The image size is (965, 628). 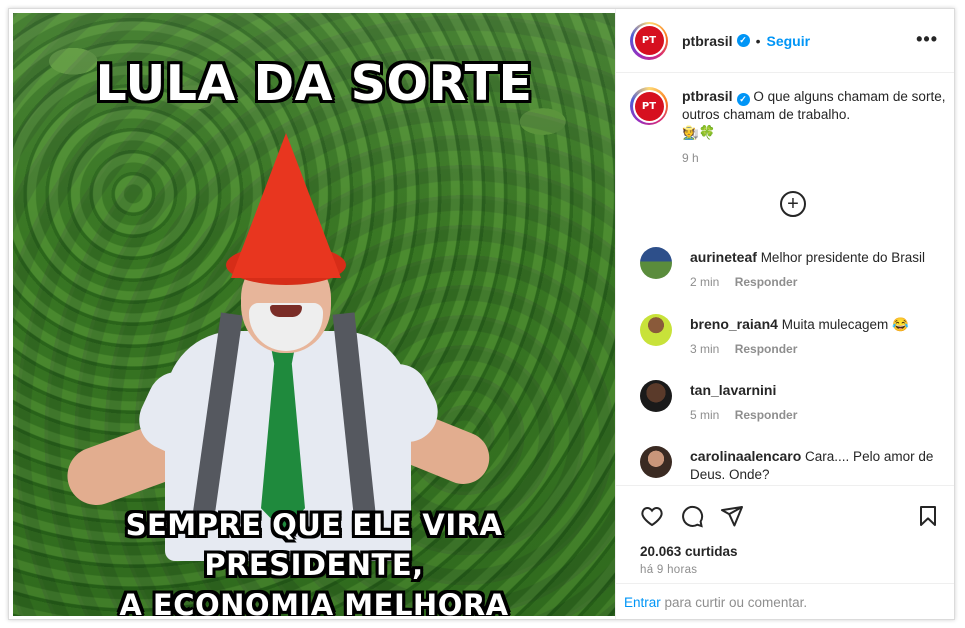 I want to click on comment-username: aurineteaf, so click(x=723, y=257).